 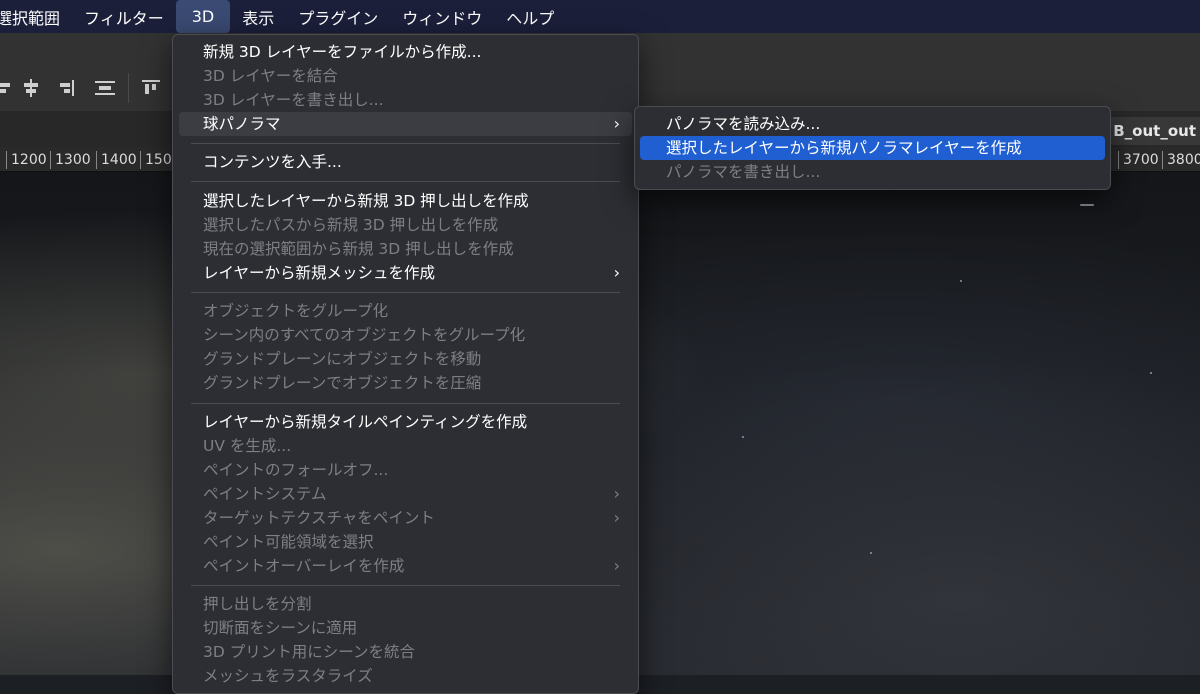 I want to click on menu-item-group-all-objects: シーン内のすべてのオブジェクトをグループ化, so click(x=405, y=335).